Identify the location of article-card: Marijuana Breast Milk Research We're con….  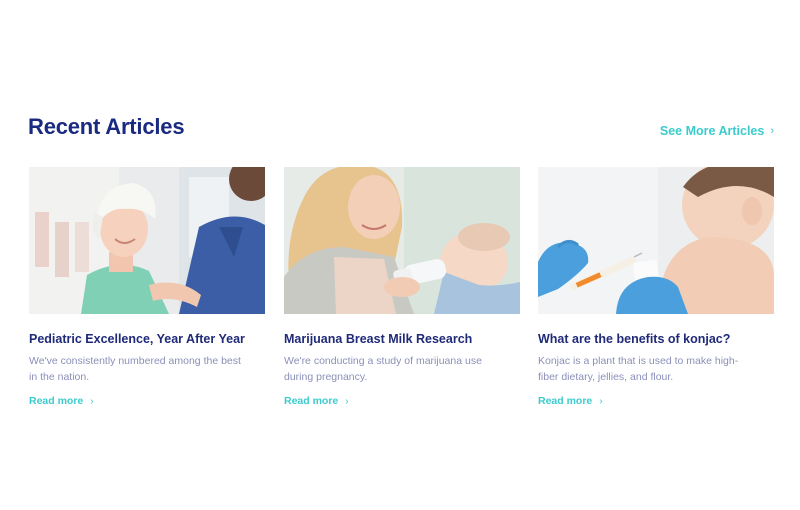
(402, 288).